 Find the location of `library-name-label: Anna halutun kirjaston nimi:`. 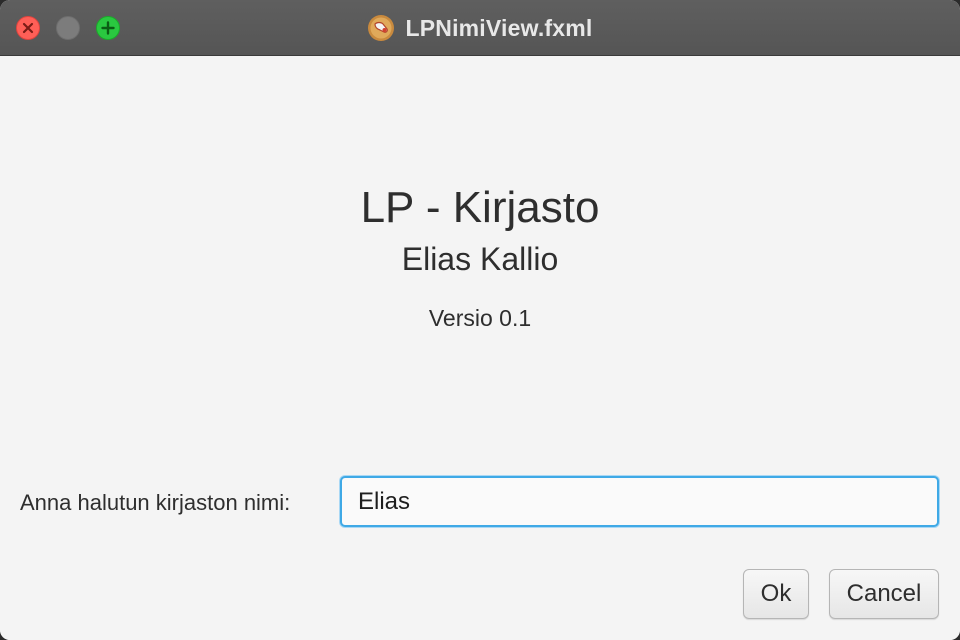

library-name-label: Anna halutun kirjaston nimi: is located at coordinates (155, 502).